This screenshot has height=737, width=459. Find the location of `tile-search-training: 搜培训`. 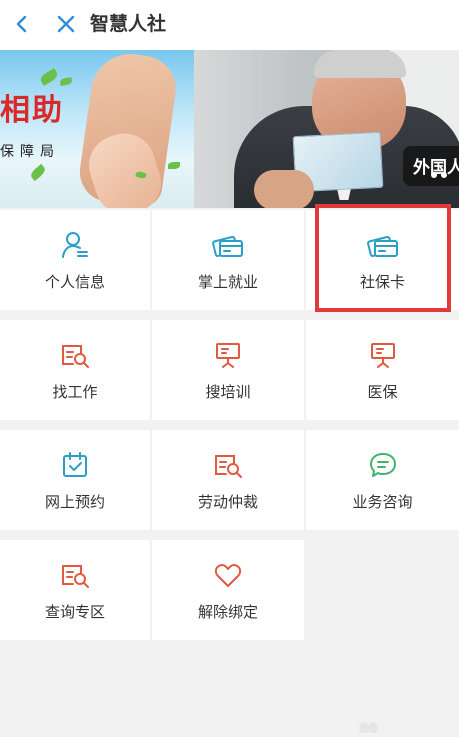

tile-search-training: 搜培训 is located at coordinates (228, 370).